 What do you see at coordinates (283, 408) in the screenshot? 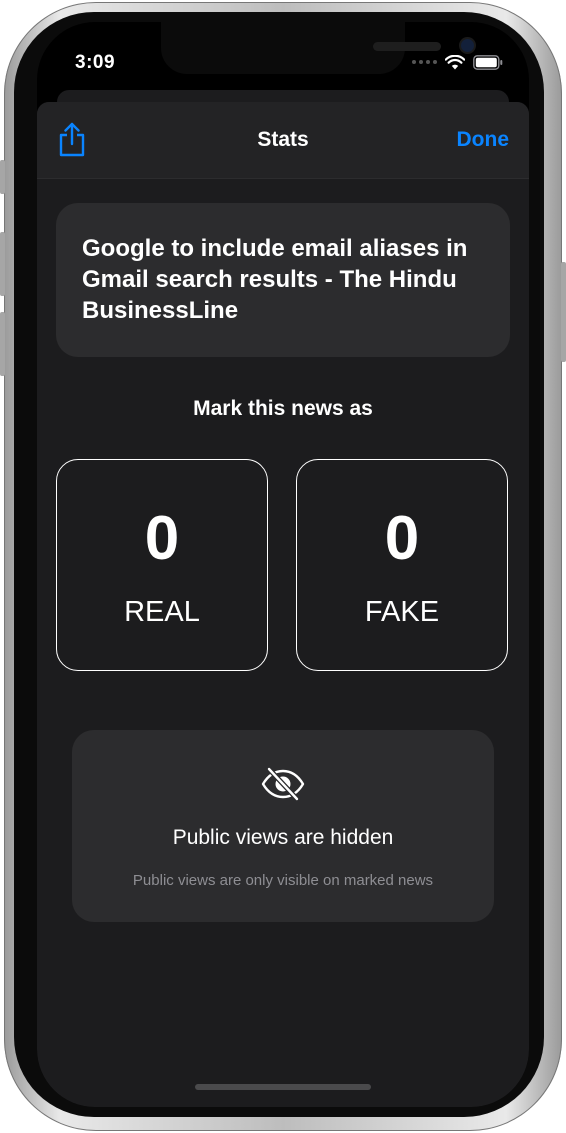
I see `mark-prompt: Mark this news as` at bounding box center [283, 408].